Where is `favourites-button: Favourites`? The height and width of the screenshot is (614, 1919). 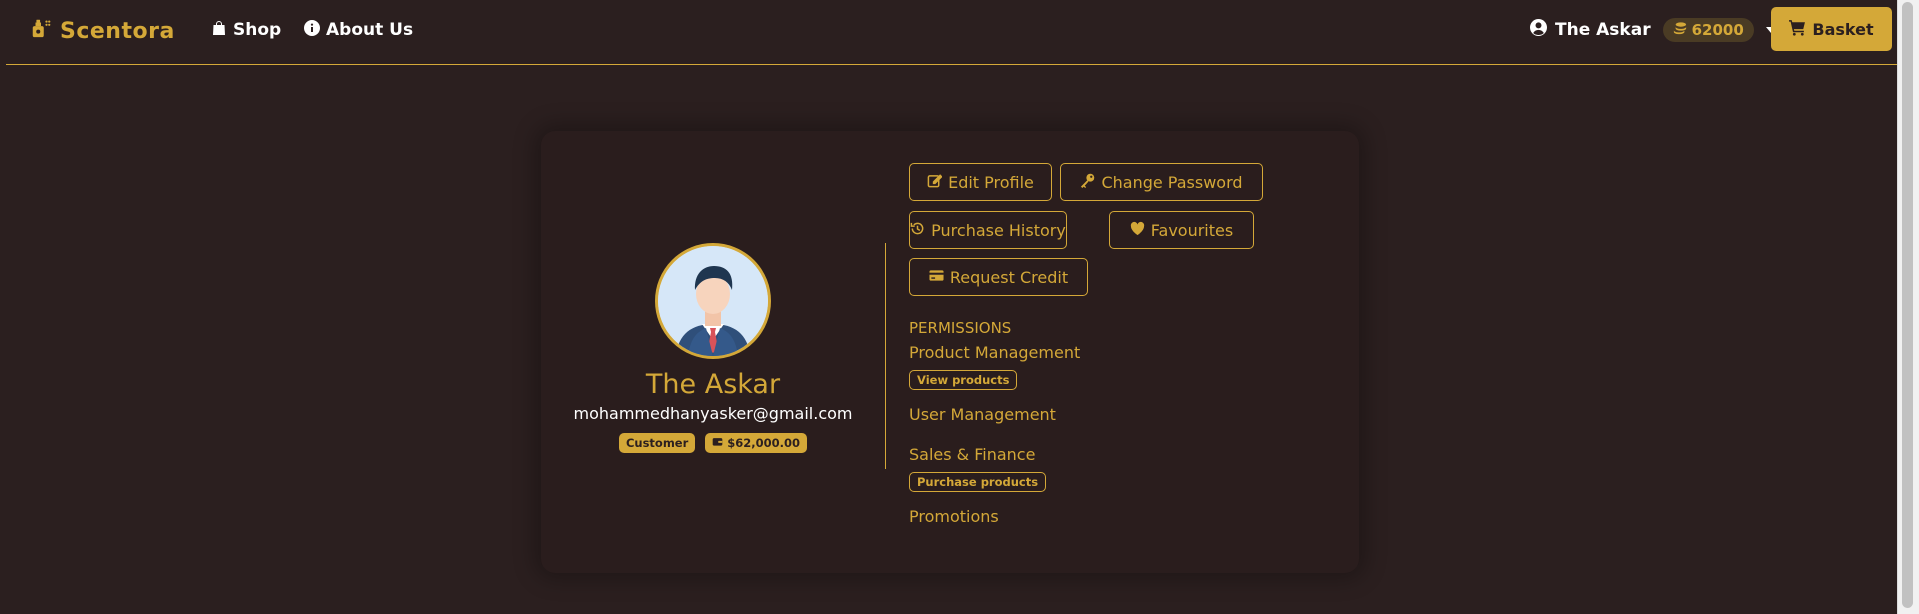
favourites-button: Favourites is located at coordinates (1181, 230).